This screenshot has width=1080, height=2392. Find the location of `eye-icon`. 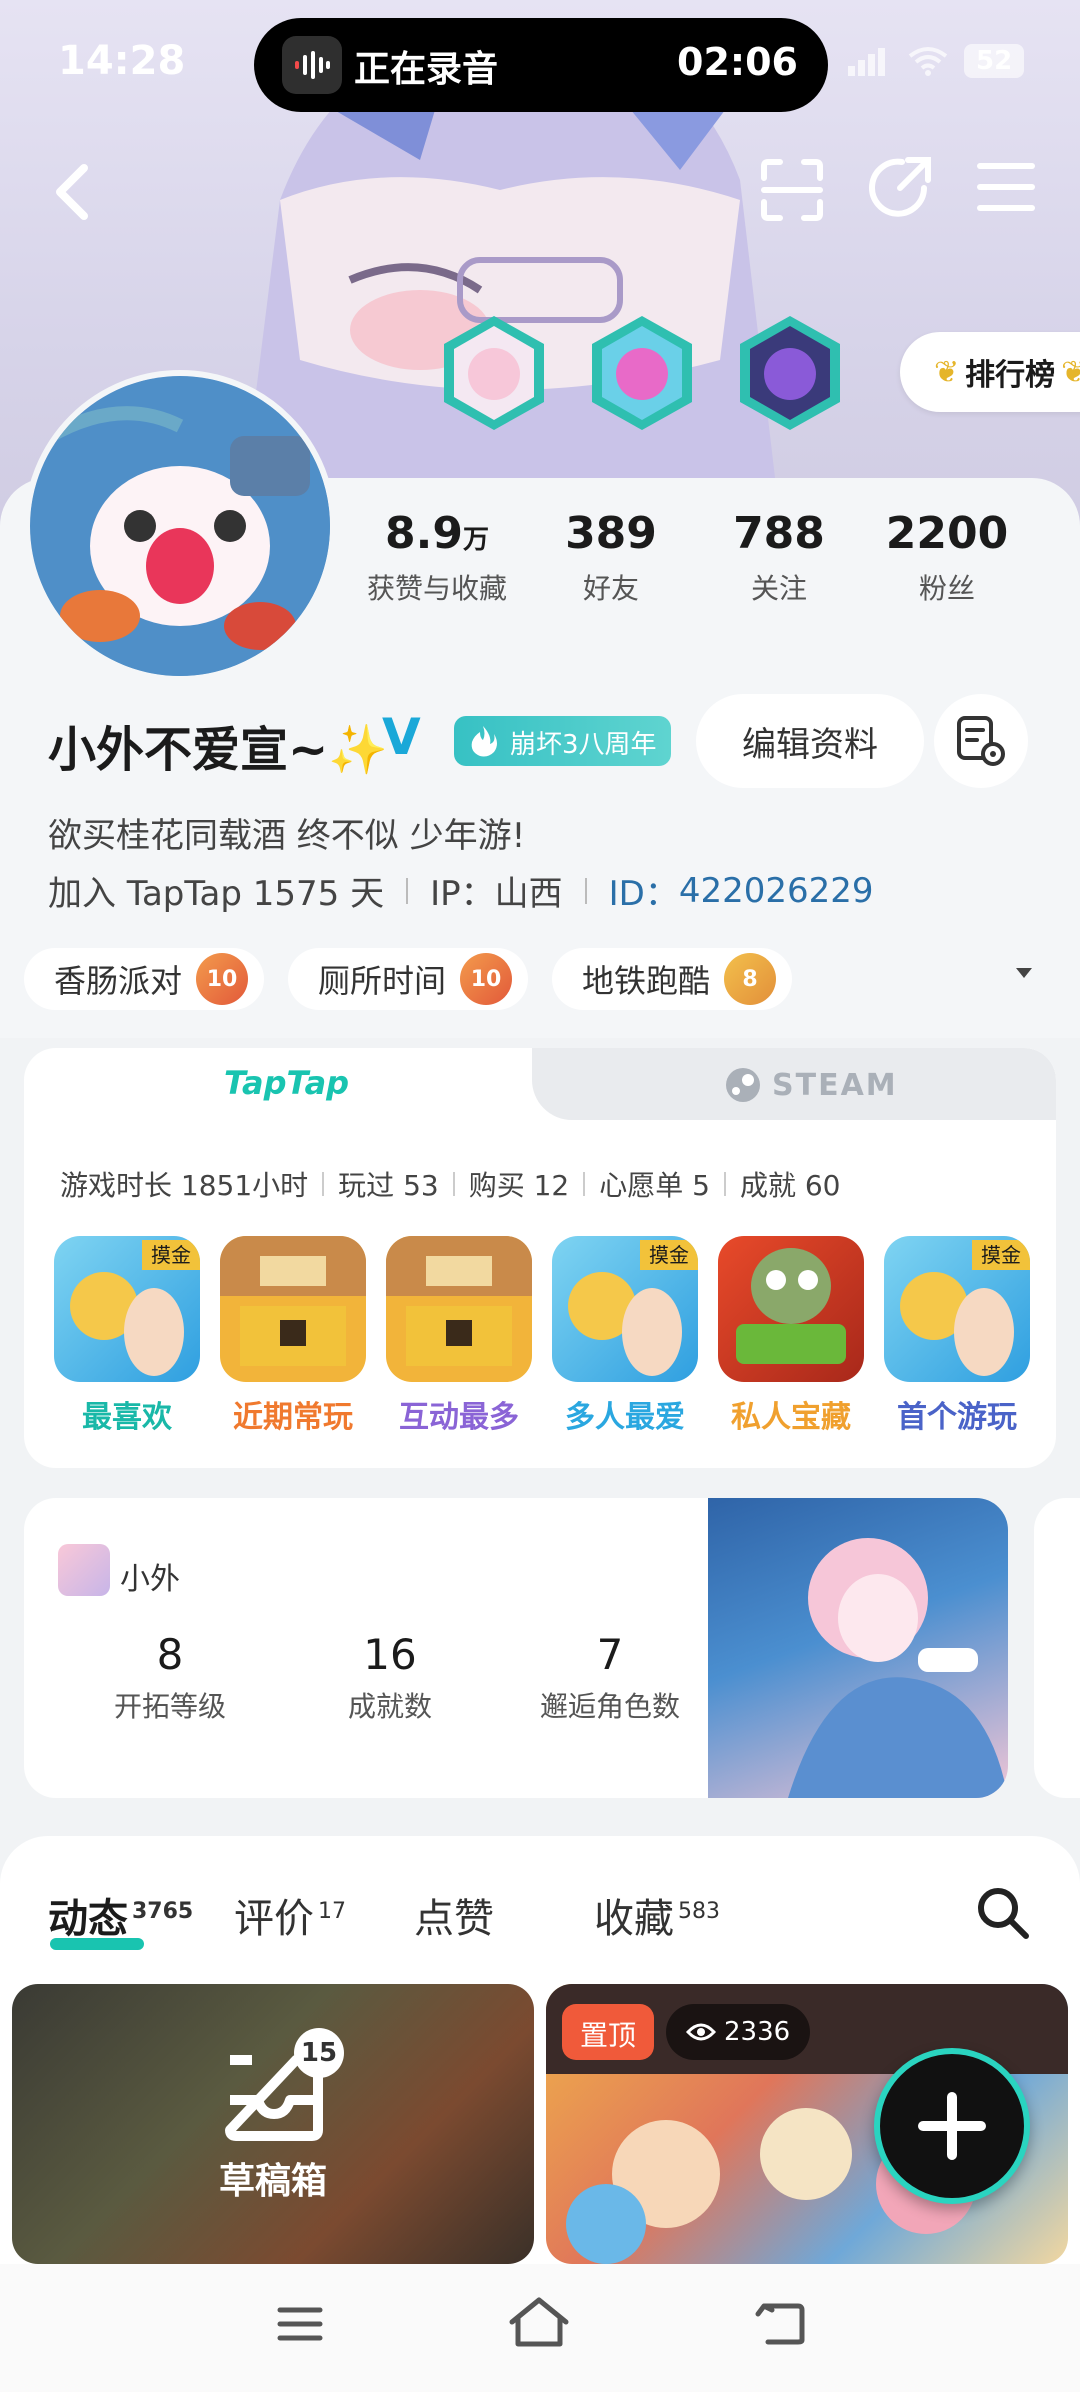

eye-icon is located at coordinates (701, 2032).